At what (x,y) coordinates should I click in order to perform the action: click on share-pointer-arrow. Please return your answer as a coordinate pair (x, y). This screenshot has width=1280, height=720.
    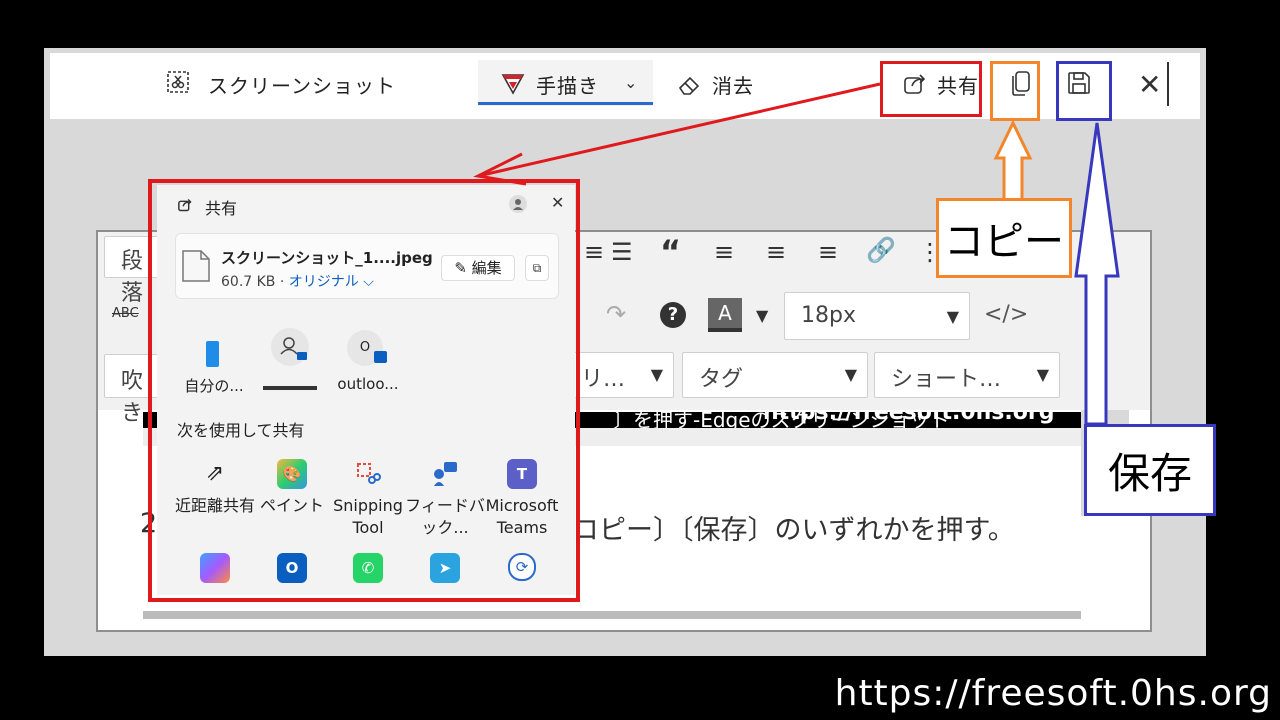
    Looking at the image, I should click on (677, 134).